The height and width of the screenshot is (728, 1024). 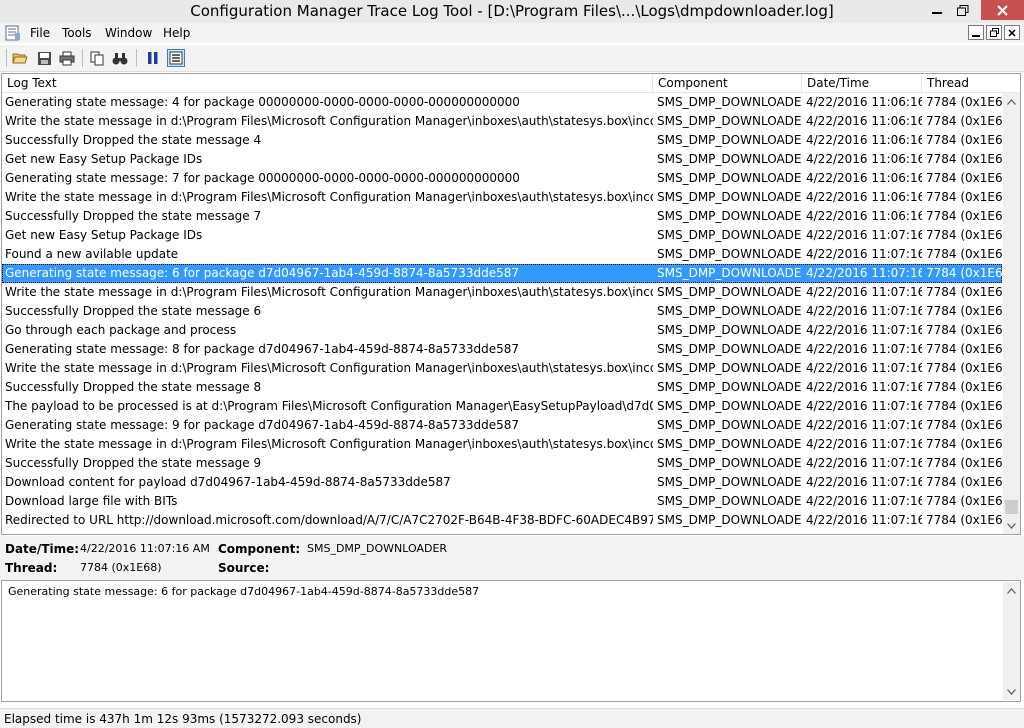 What do you see at coordinates (937, 10) in the screenshot?
I see `minimize-button` at bounding box center [937, 10].